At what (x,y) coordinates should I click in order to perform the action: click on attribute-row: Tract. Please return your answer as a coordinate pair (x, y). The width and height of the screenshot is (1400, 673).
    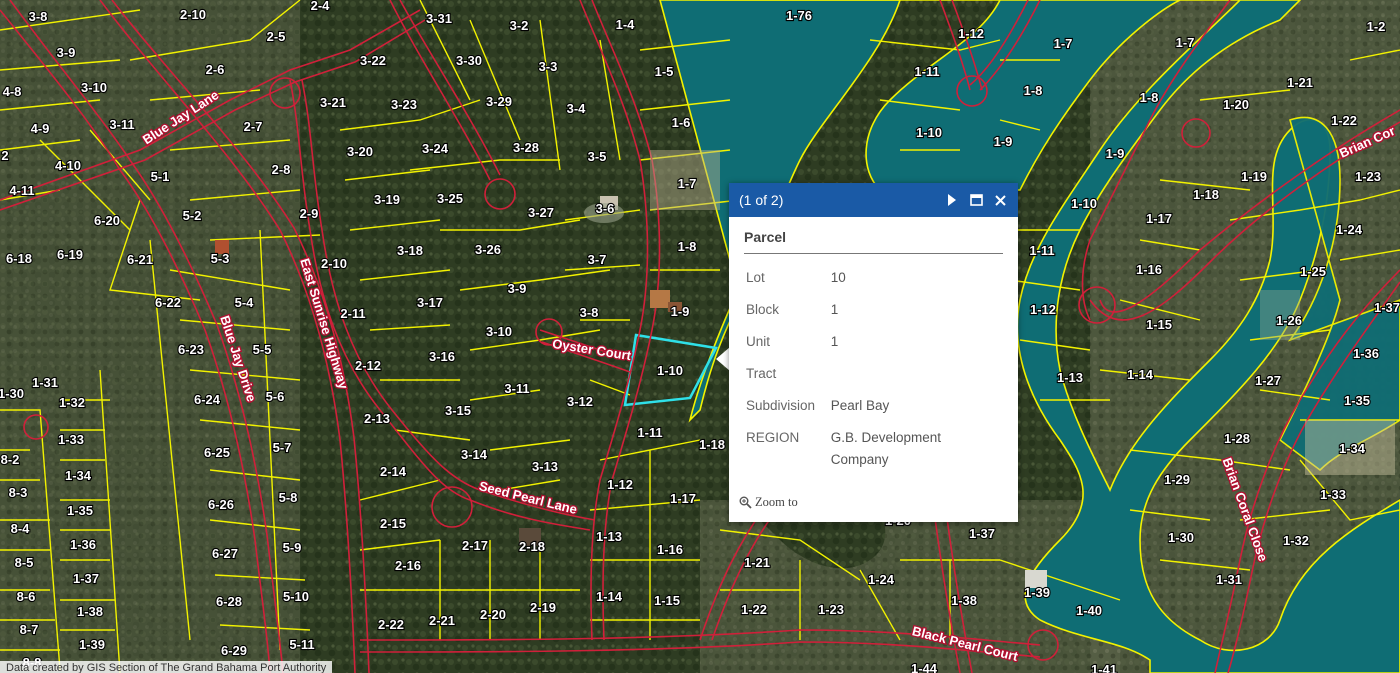
    Looking at the image, I should click on (873, 374).